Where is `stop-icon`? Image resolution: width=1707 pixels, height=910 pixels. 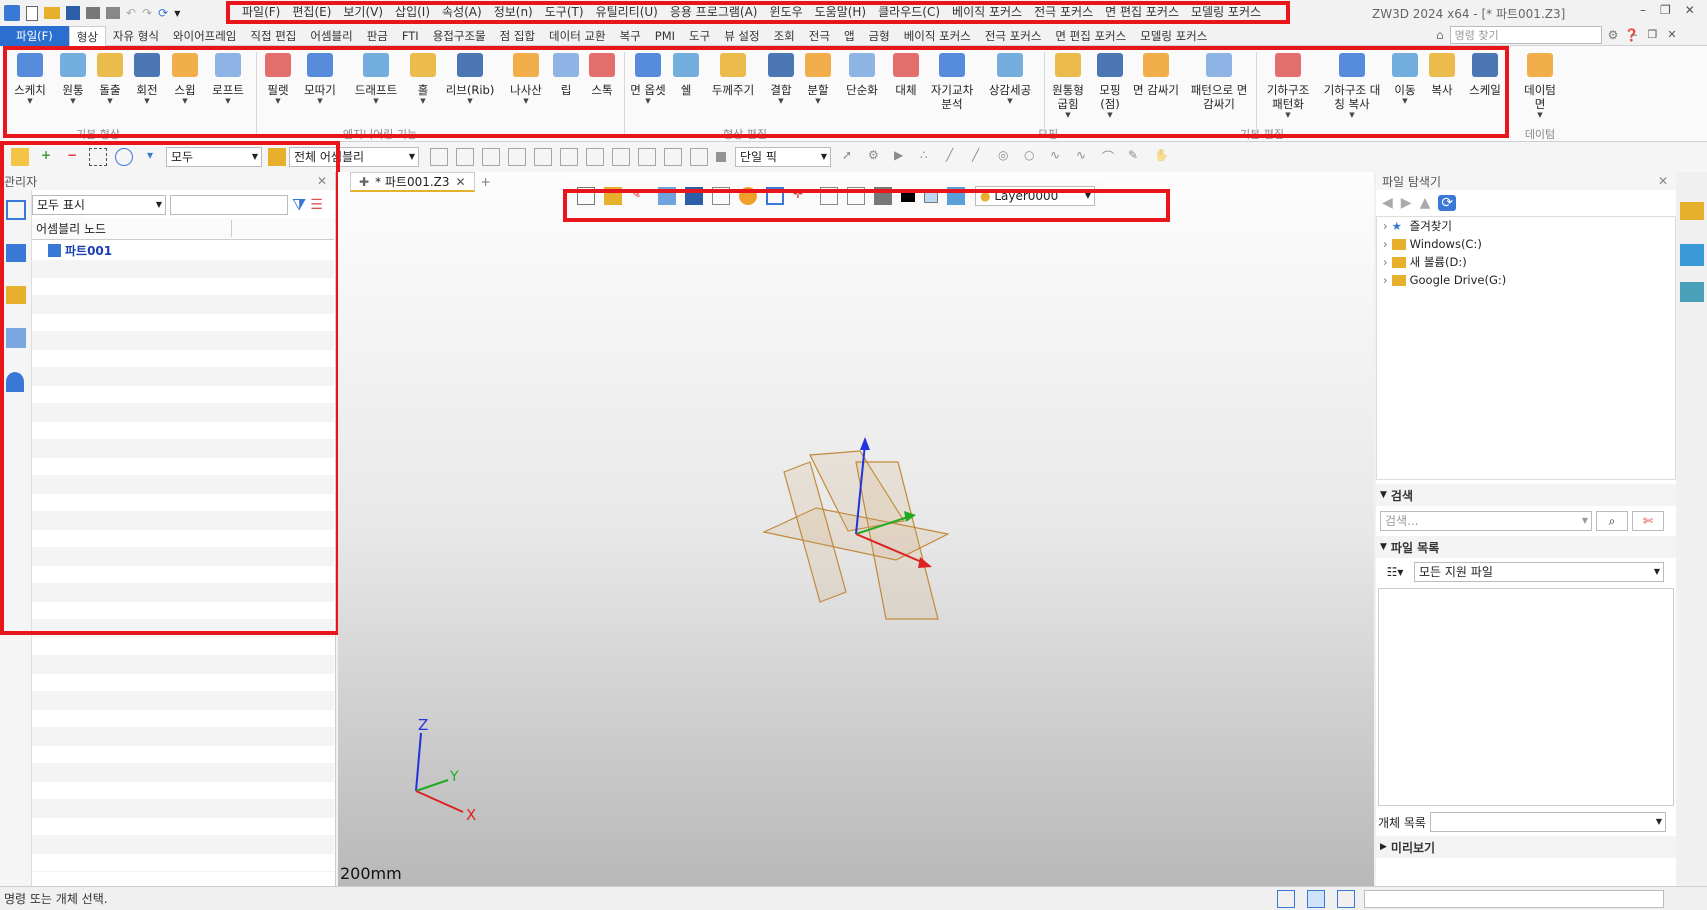 stop-icon is located at coordinates (721, 157).